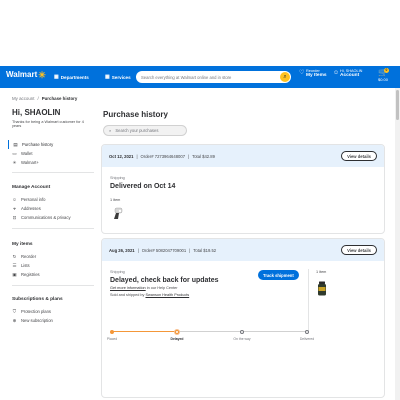  What do you see at coordinates (203, 156) in the screenshot?
I see `order-total: Total $42.89` at bounding box center [203, 156].